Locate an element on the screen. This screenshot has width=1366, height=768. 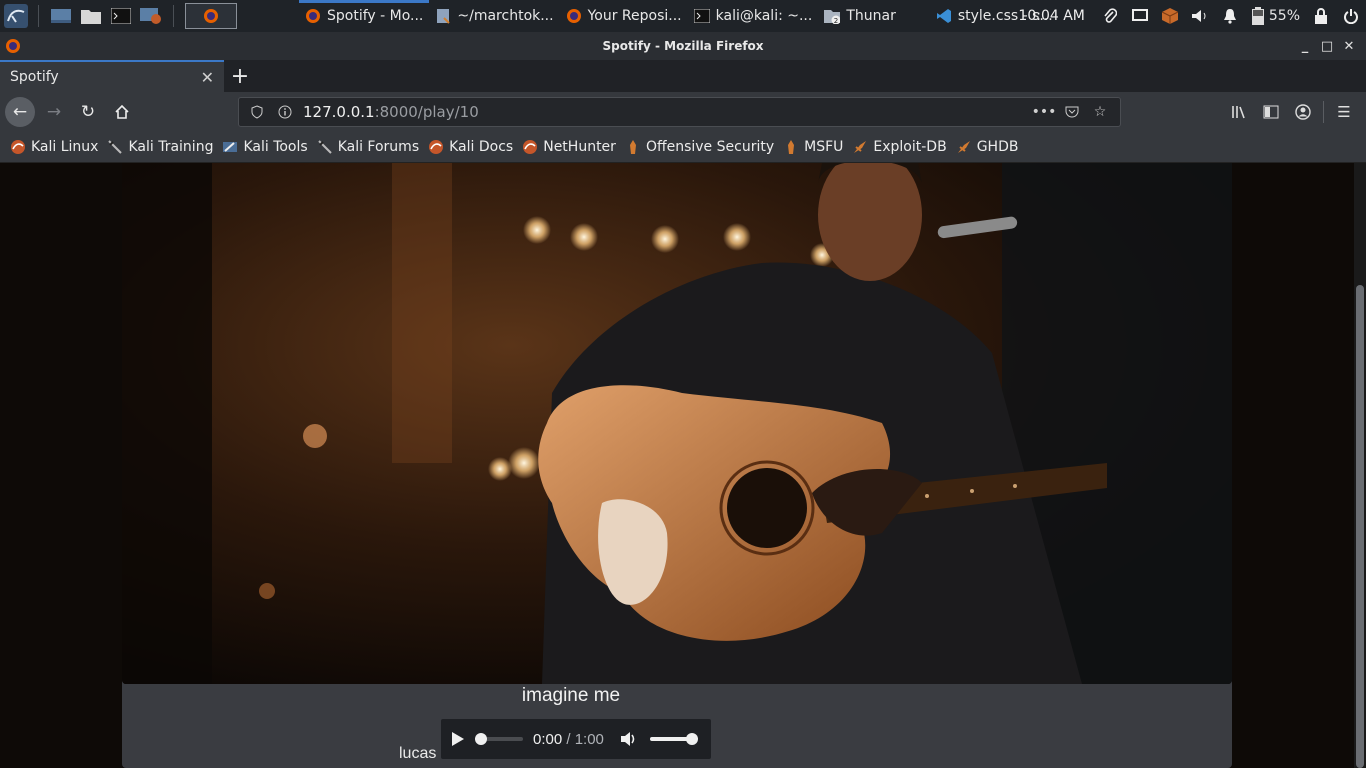
bookmark-item: Kali Docs is located at coordinates (470, 147).